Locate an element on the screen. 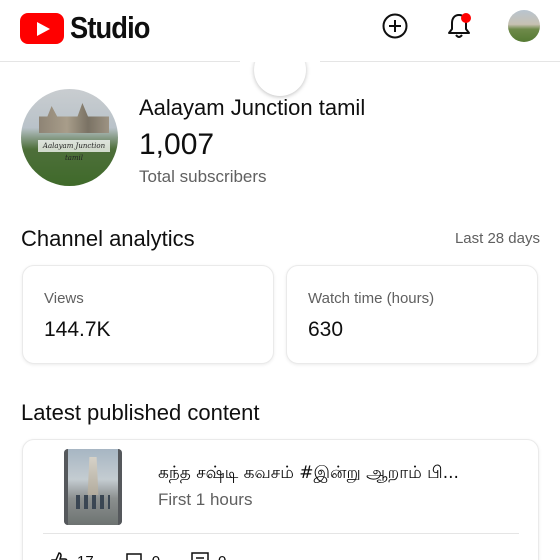  subscriber-label: Total subscribers is located at coordinates (203, 176).